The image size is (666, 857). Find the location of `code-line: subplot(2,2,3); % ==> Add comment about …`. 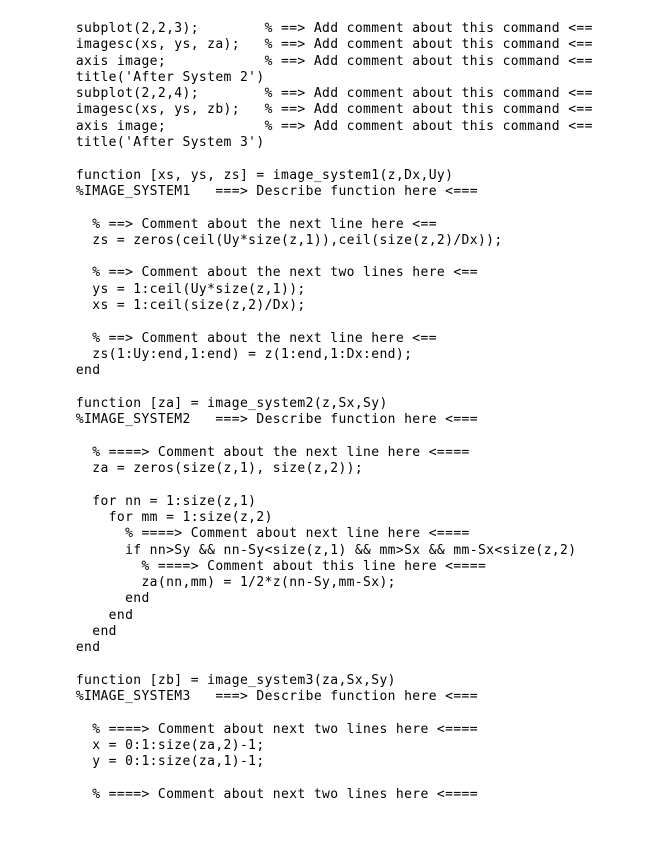

code-line: subplot(2,2,3); % ==> Add comment about … is located at coordinates (318, 28).